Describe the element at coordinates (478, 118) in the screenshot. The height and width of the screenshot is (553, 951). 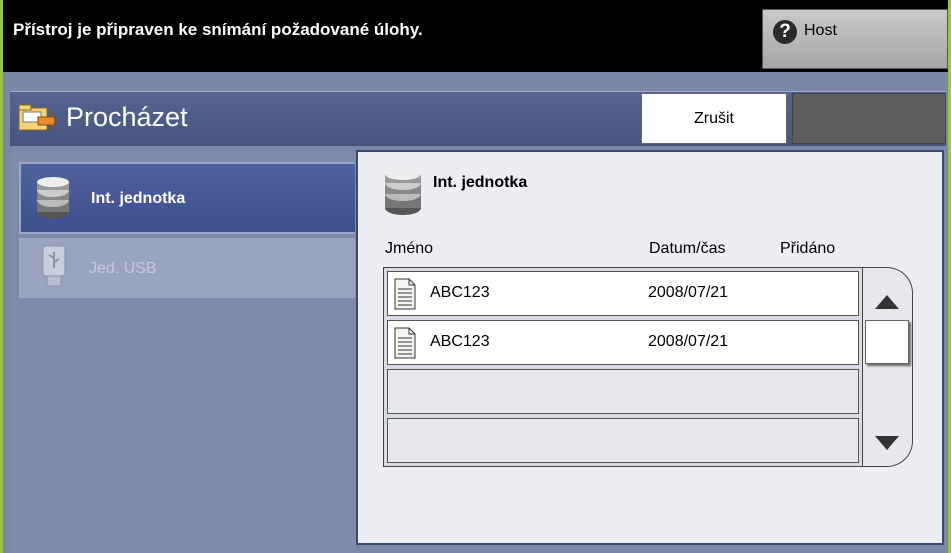
I see `header-bar: Procházet Zrušit` at that location.